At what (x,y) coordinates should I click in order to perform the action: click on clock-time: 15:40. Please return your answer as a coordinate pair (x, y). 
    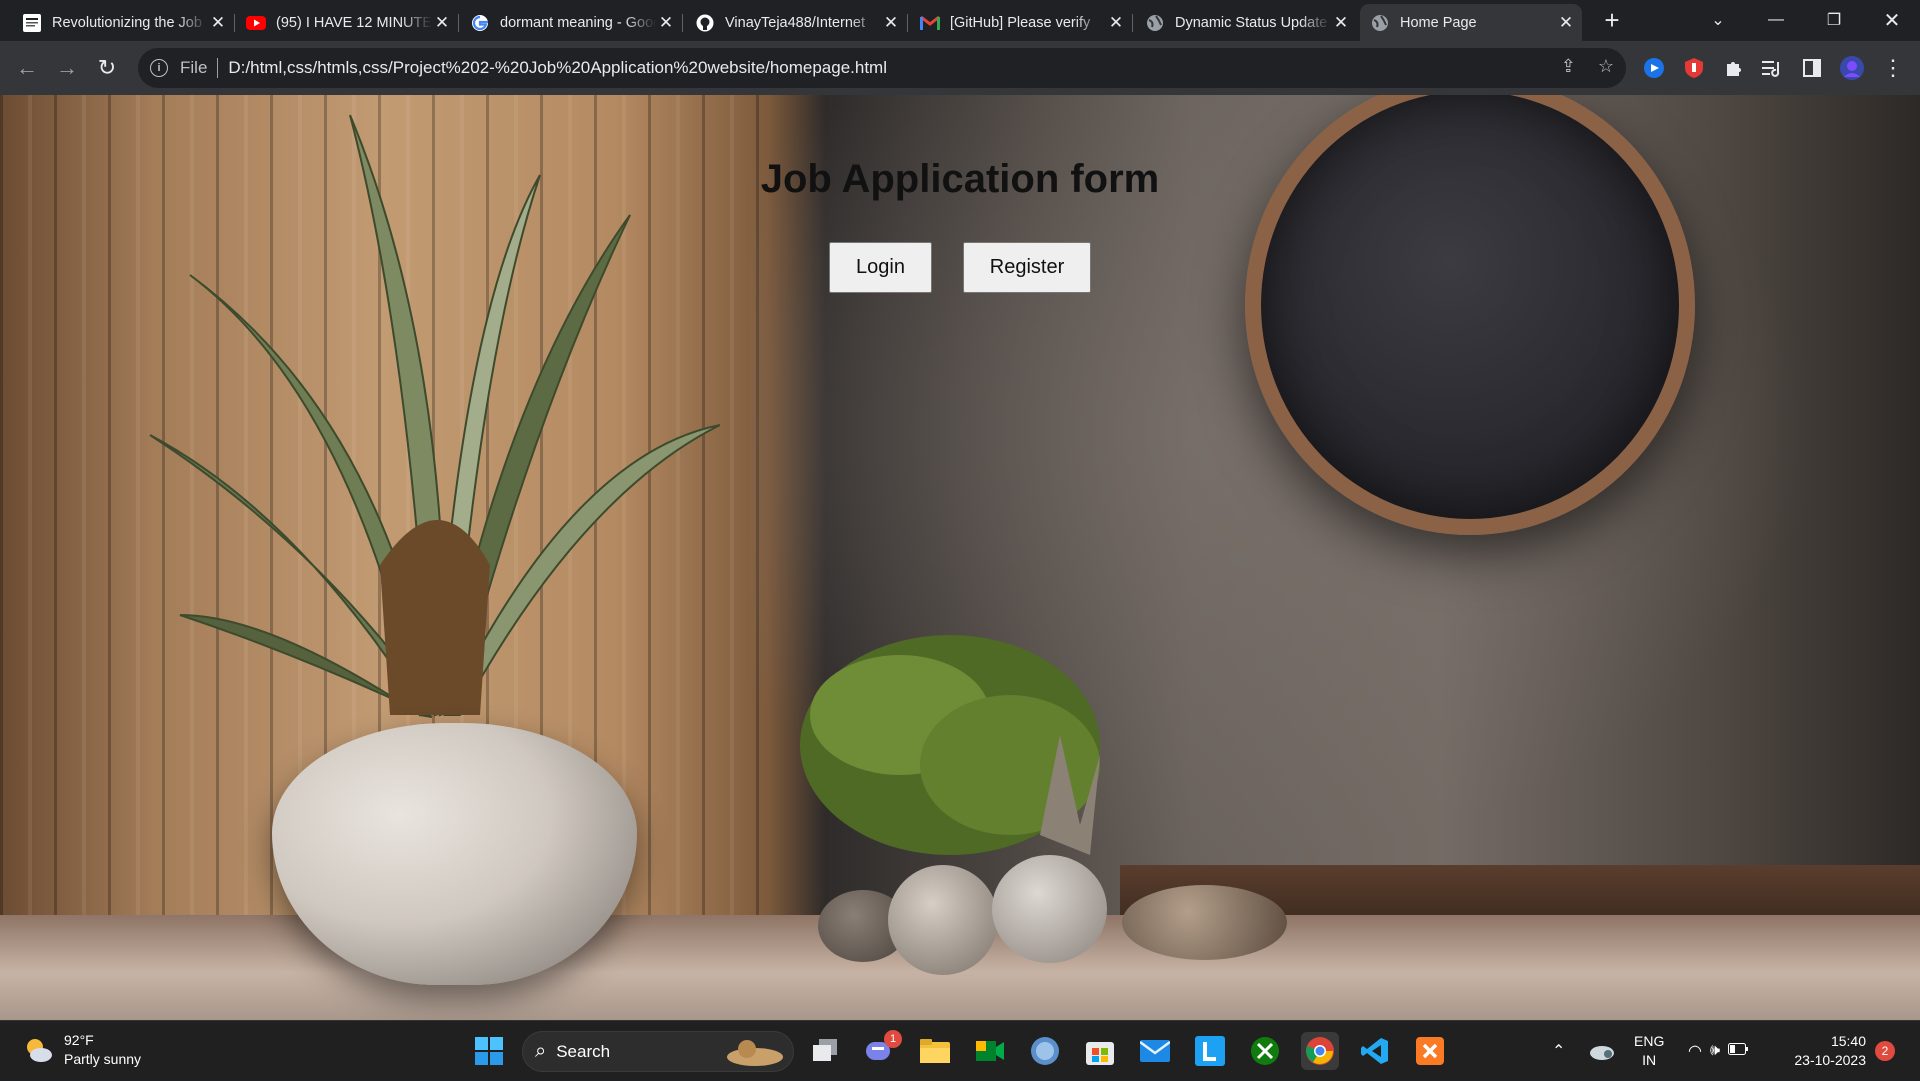
    Looking at the image, I should click on (1848, 1041).